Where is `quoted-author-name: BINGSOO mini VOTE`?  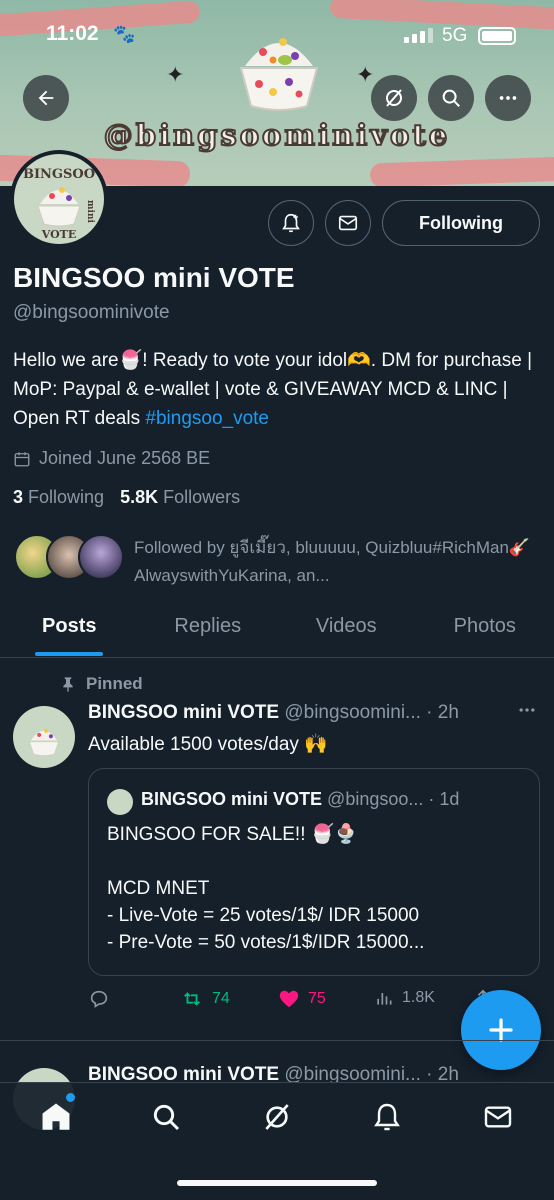
quoted-author-name: BINGSOO mini VOTE is located at coordinates (232, 799).